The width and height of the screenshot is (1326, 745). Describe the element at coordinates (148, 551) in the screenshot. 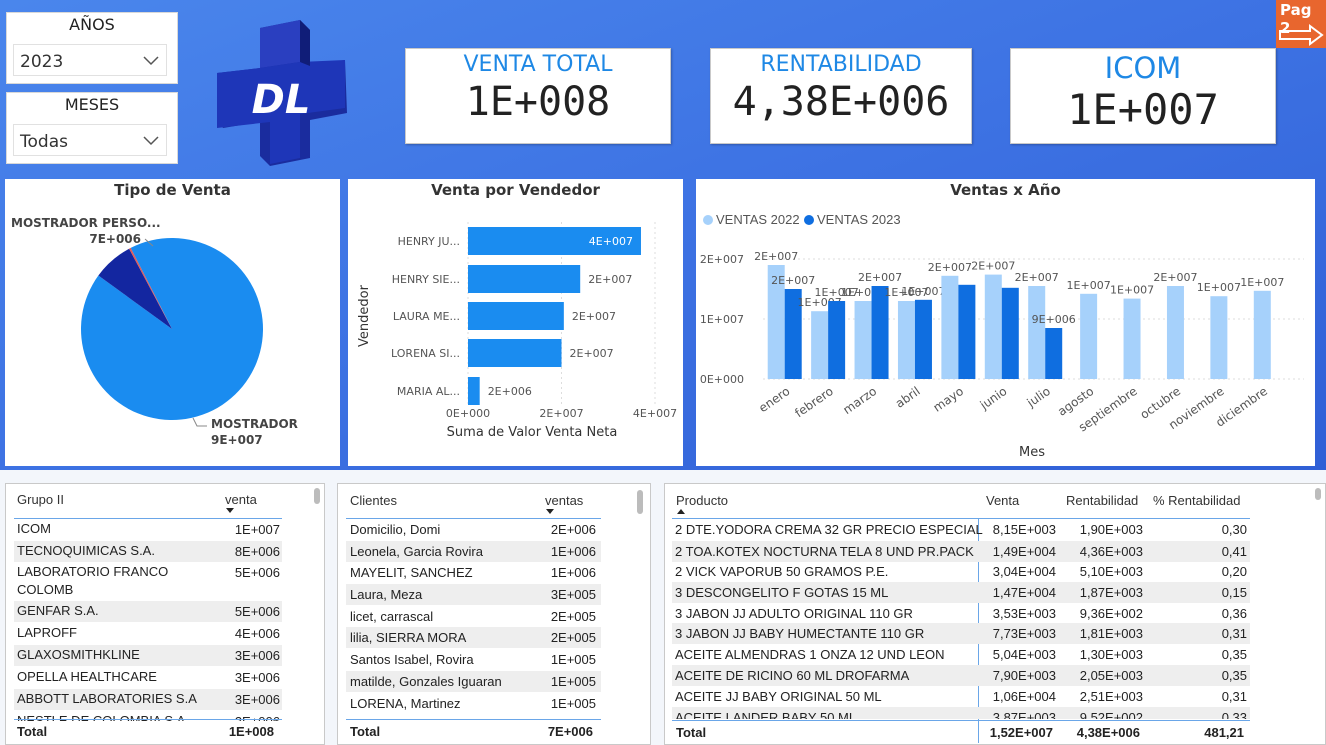

I see `table-row: TECNOQUIMICAS S.A. 8E+006` at that location.